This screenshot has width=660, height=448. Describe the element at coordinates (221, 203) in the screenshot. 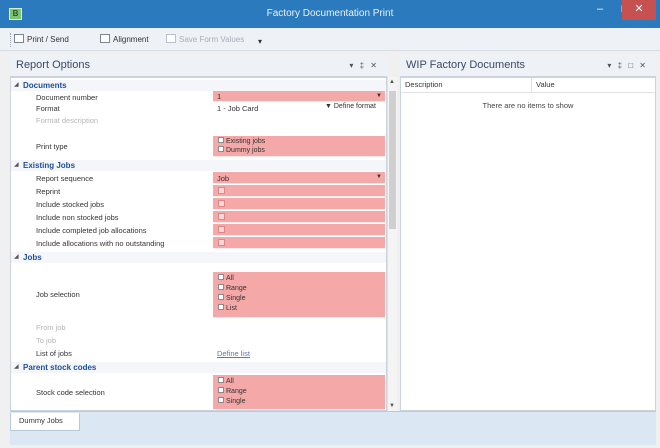

I see `include-stocked-jobs-checkbox` at that location.